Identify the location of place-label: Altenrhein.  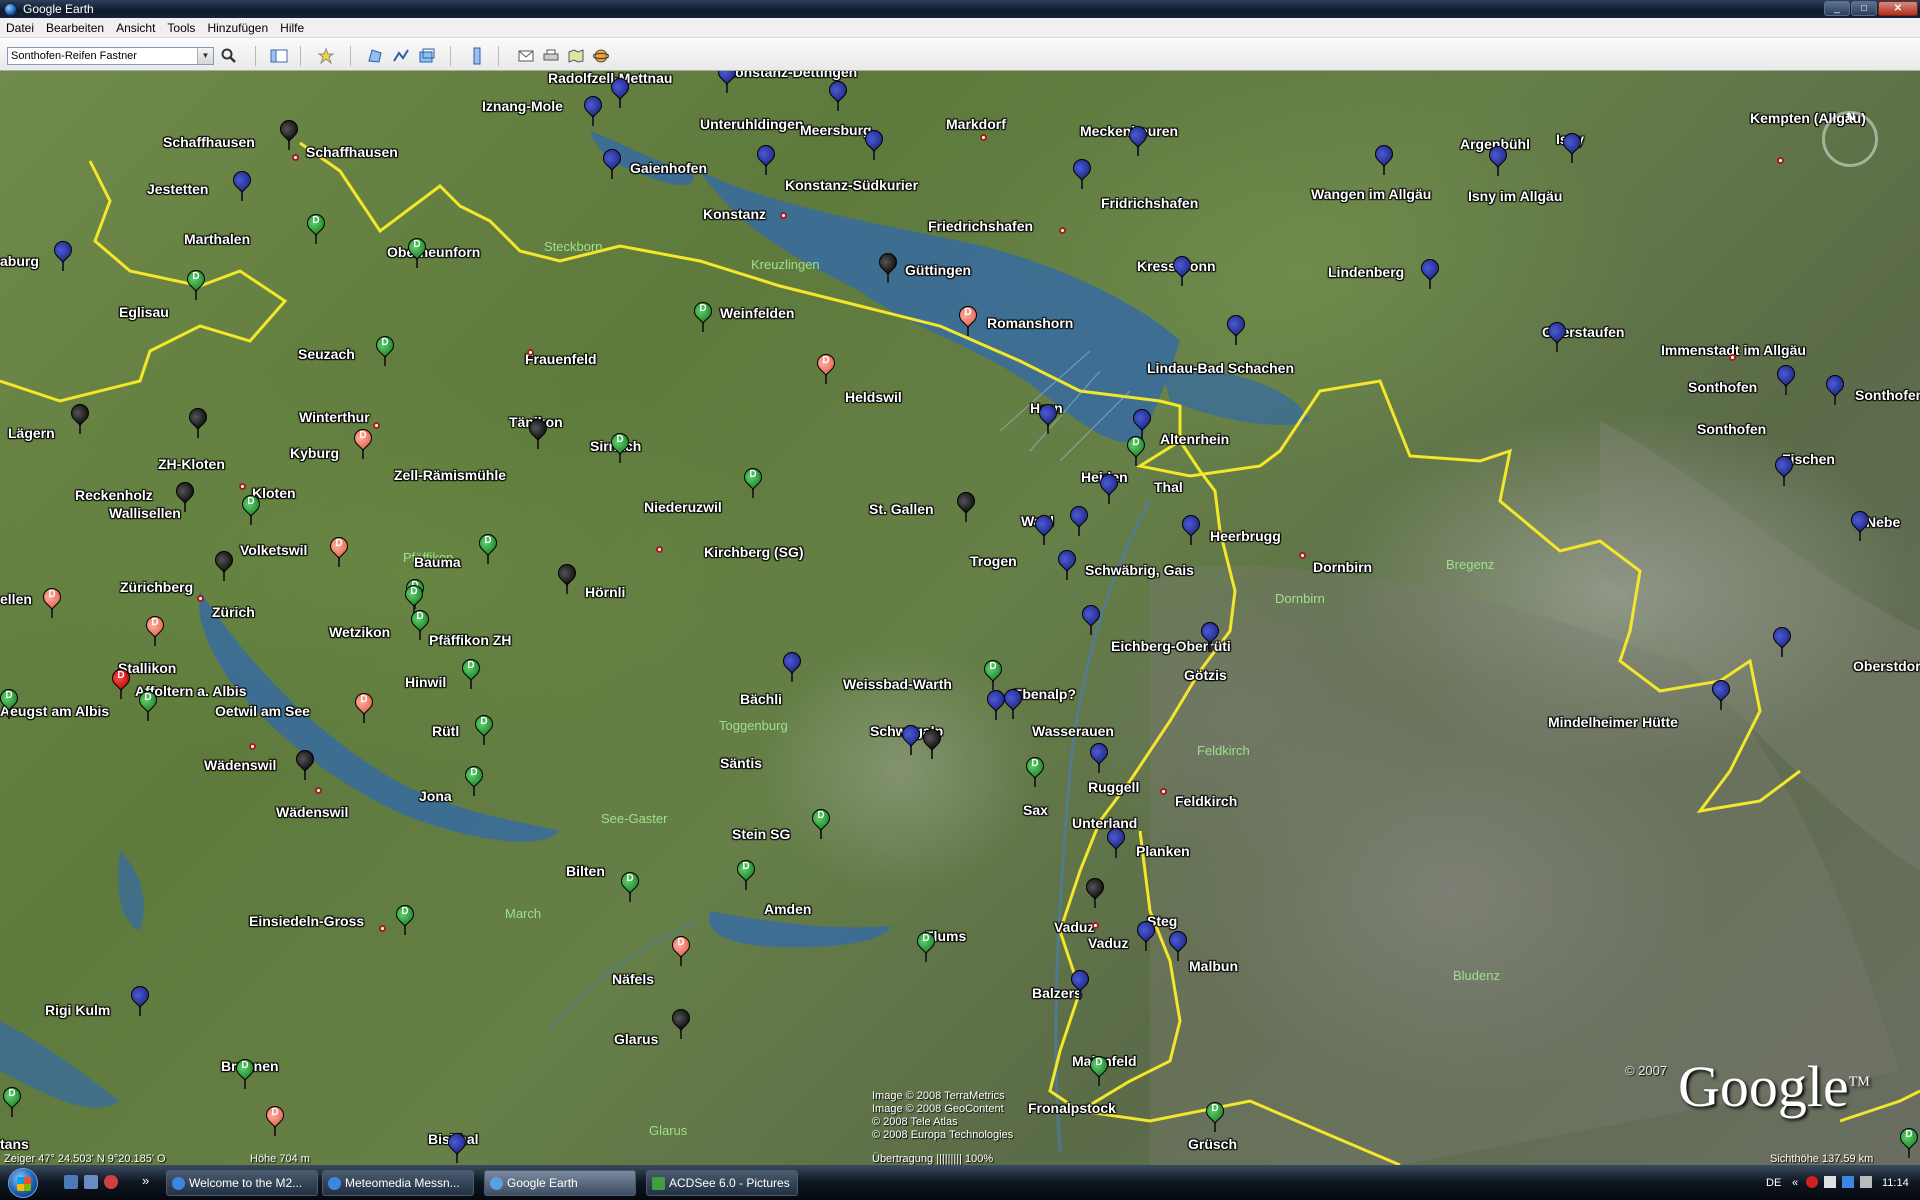
(1194, 439).